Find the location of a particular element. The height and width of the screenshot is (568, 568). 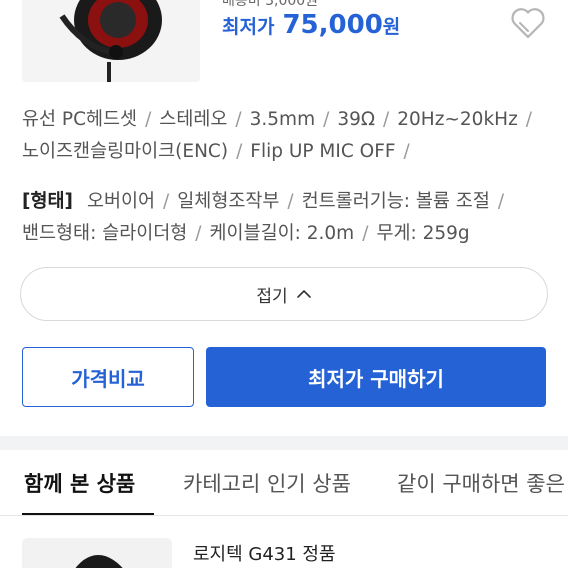

shipping-info: 배송비 3,000원 is located at coordinates (270, 4).